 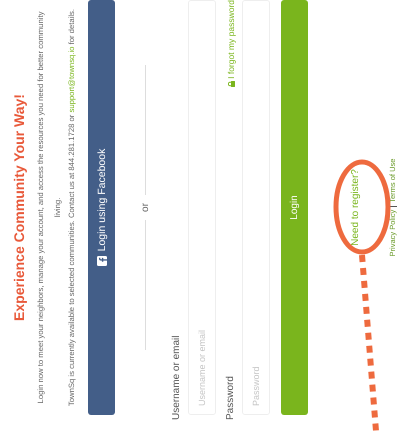 I want to click on or-divider-text: or, so click(x=145, y=207).